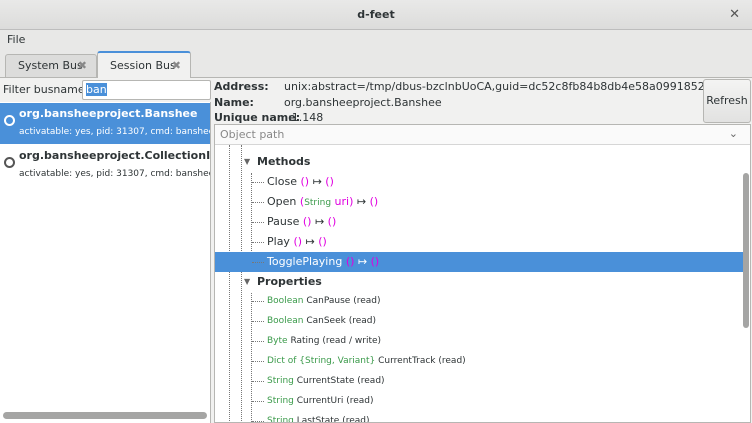 The height and width of the screenshot is (423, 752). I want to click on methods-label: Methods, so click(284, 161).